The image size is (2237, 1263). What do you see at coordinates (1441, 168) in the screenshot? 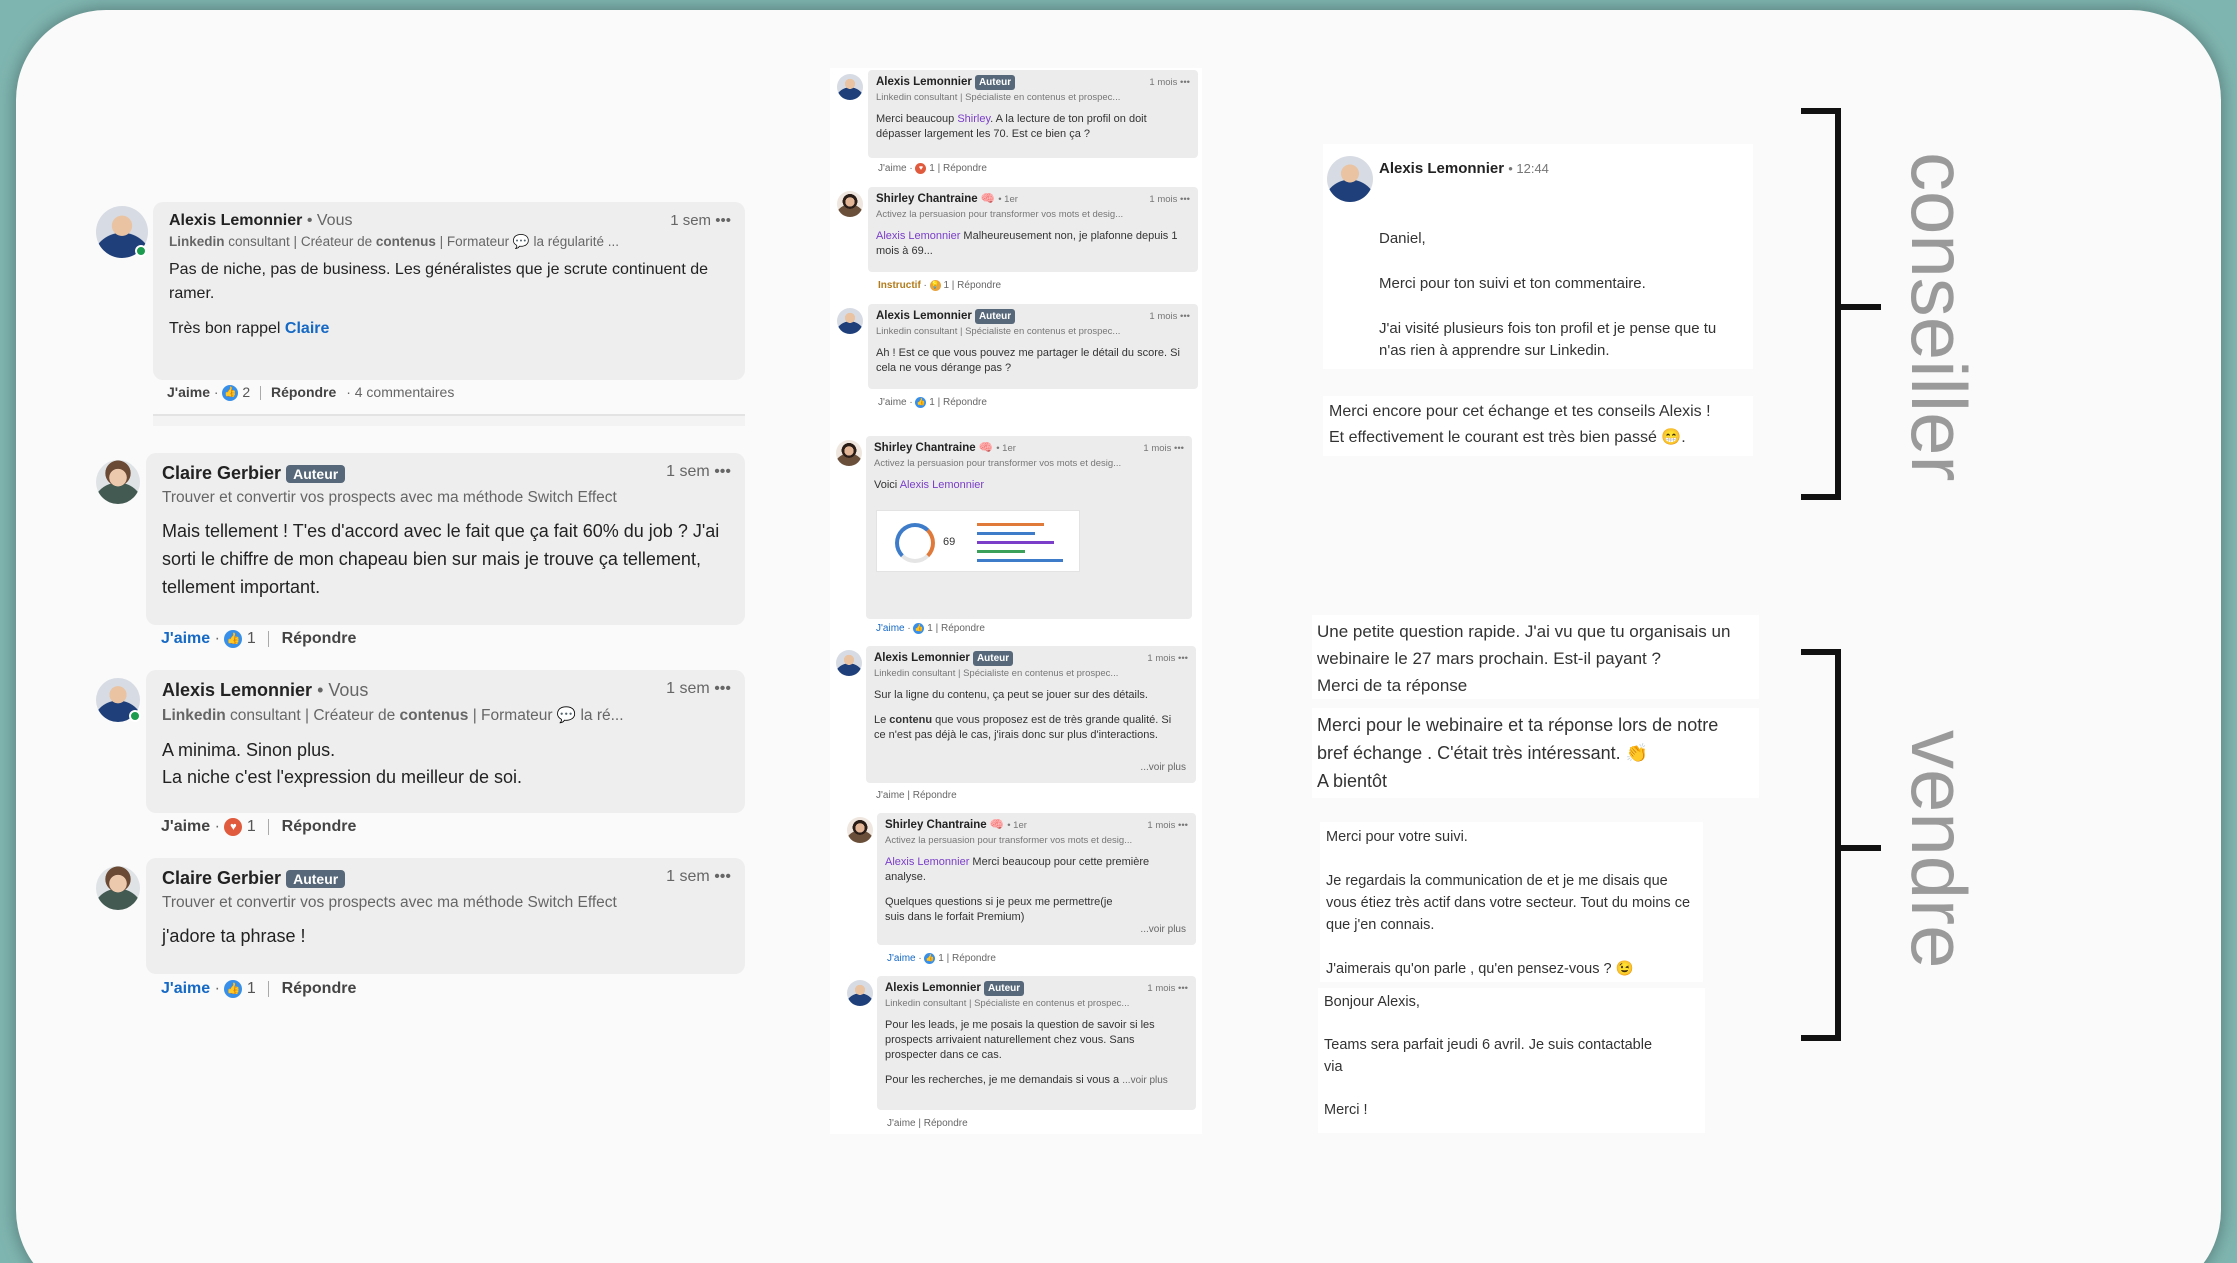
I see `sender-name: Alexis Lemonnier` at bounding box center [1441, 168].